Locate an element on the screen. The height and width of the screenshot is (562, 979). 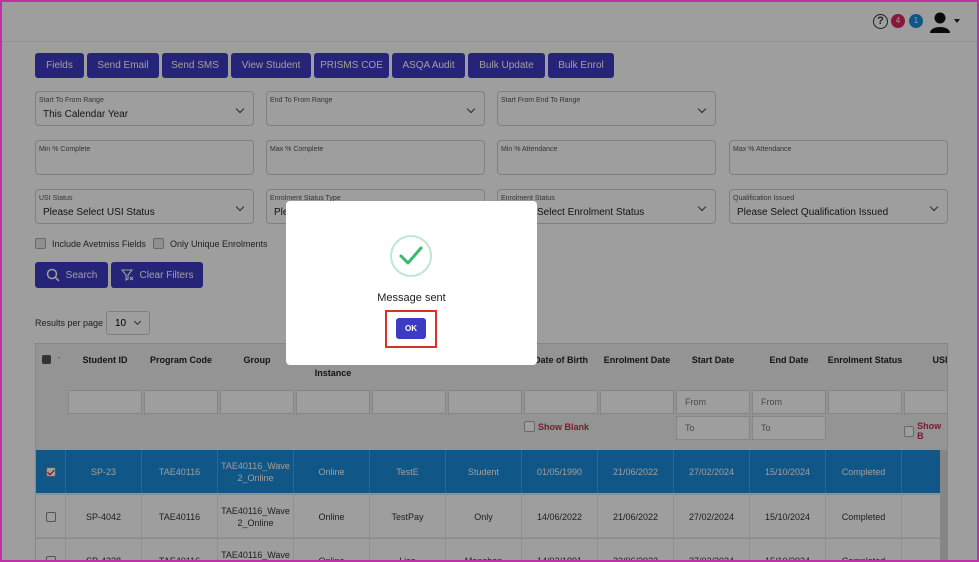
success-circle is located at coordinates (411, 256).